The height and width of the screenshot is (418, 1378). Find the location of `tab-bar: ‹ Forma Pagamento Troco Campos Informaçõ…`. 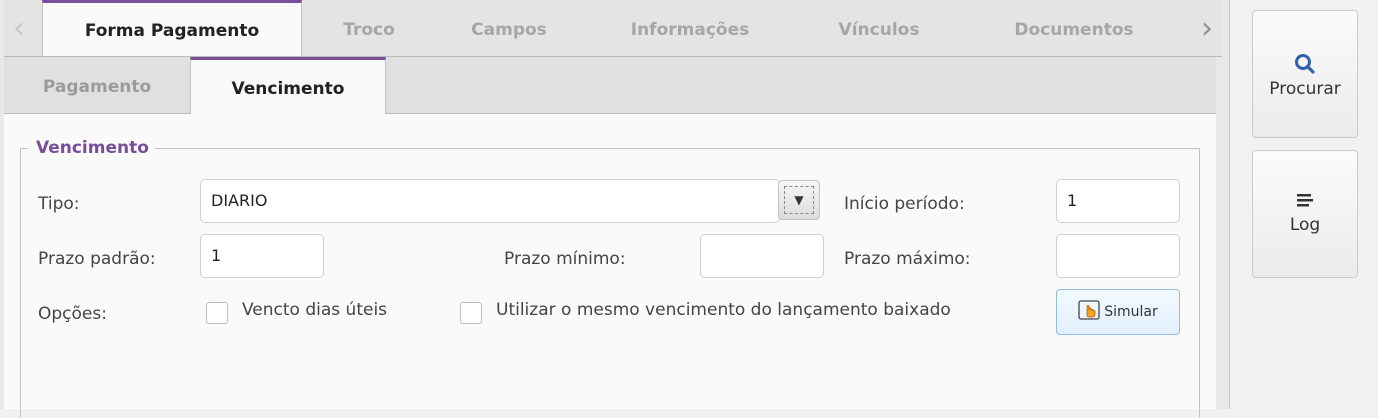

tab-bar: ‹ Forma Pagamento Troco Campos Informaçõ… is located at coordinates (613, 28).